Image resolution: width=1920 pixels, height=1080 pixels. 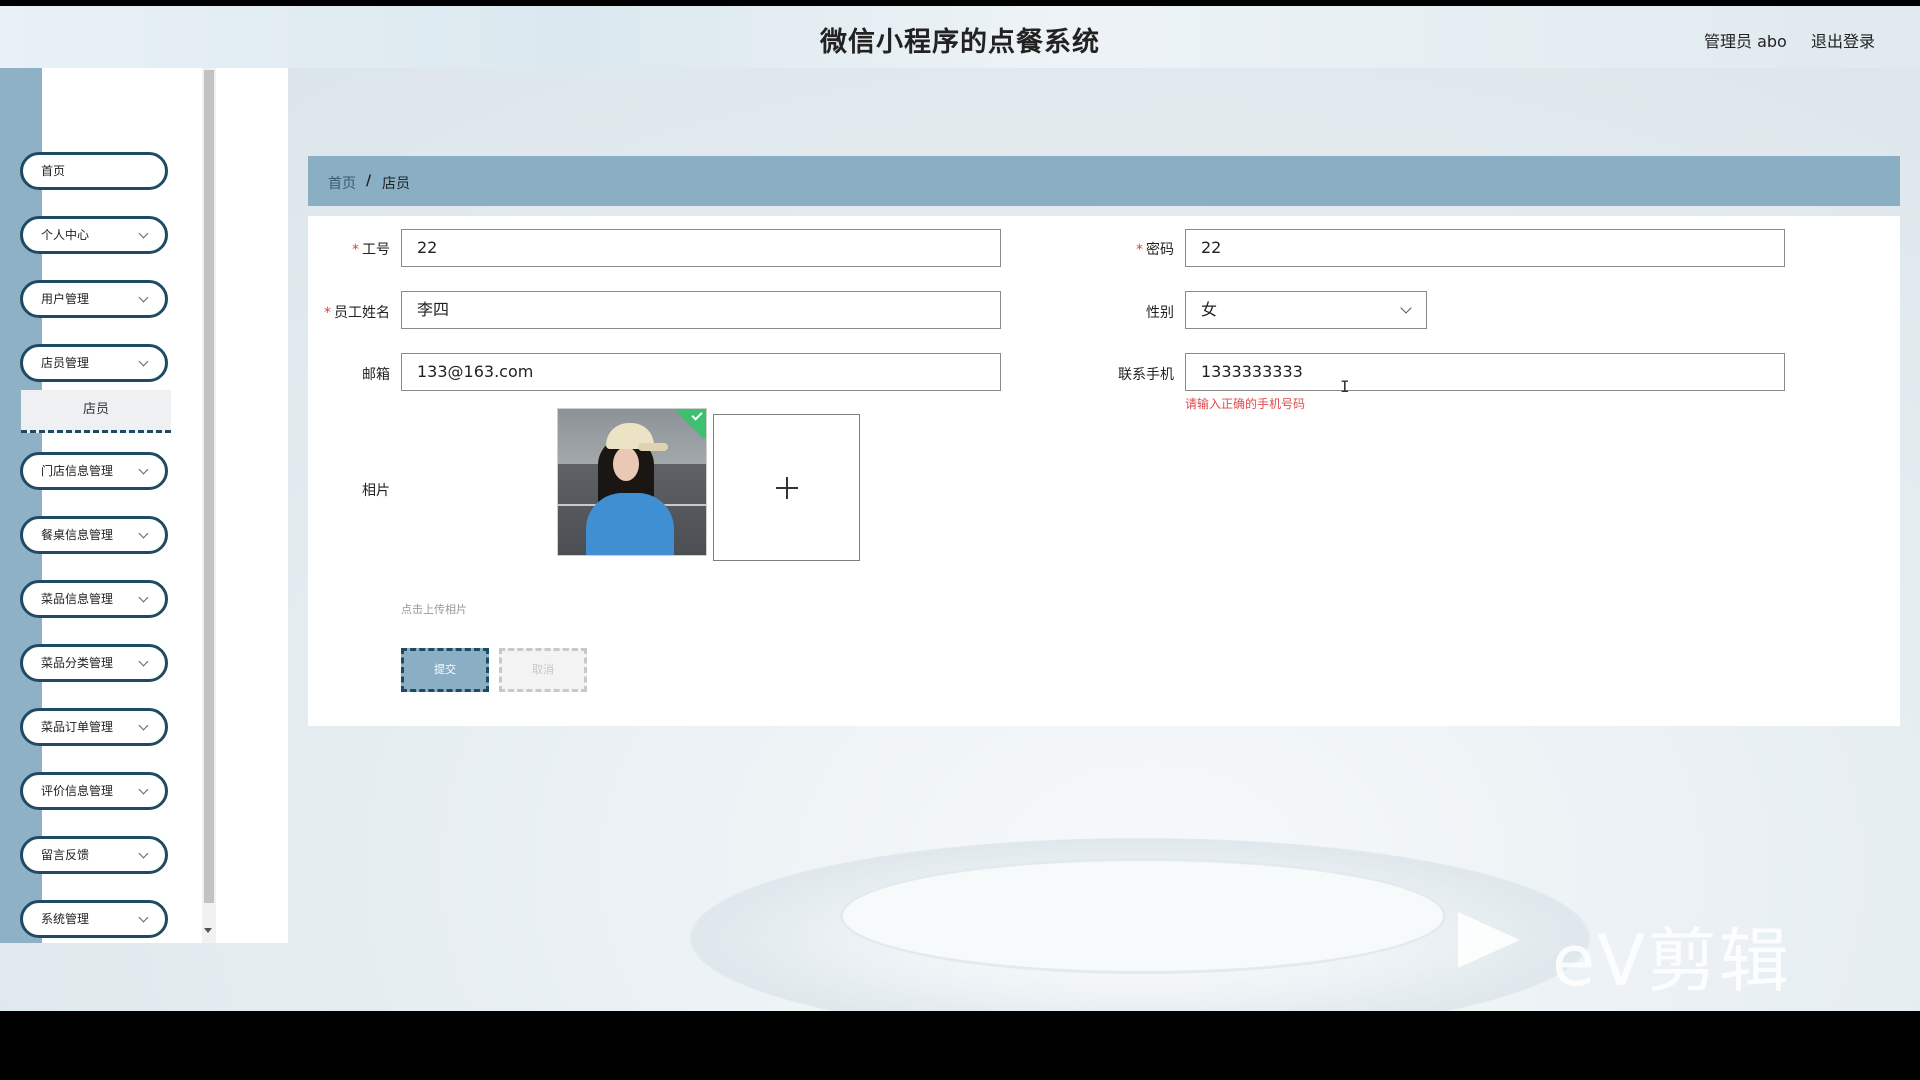 What do you see at coordinates (1745, 41) in the screenshot?
I see `current-user: 管理员 abo` at bounding box center [1745, 41].